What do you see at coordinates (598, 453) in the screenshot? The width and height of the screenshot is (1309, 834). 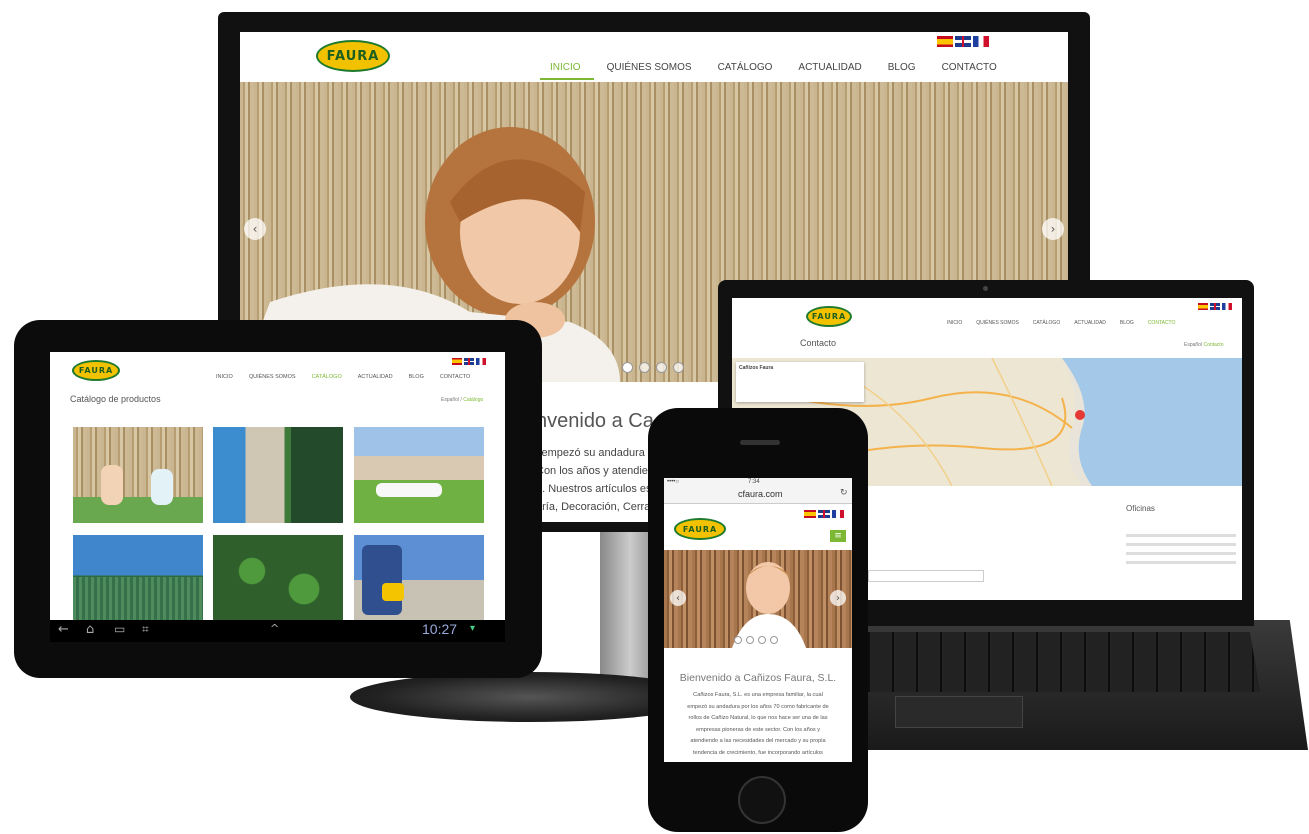 I see `text-line: l empezó su andadura po` at bounding box center [598, 453].